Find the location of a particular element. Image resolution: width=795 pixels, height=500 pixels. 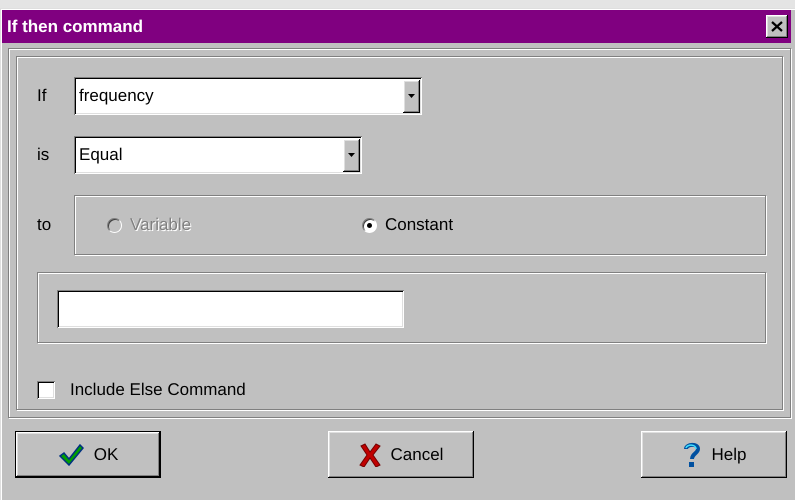

check-icon is located at coordinates (71, 454).